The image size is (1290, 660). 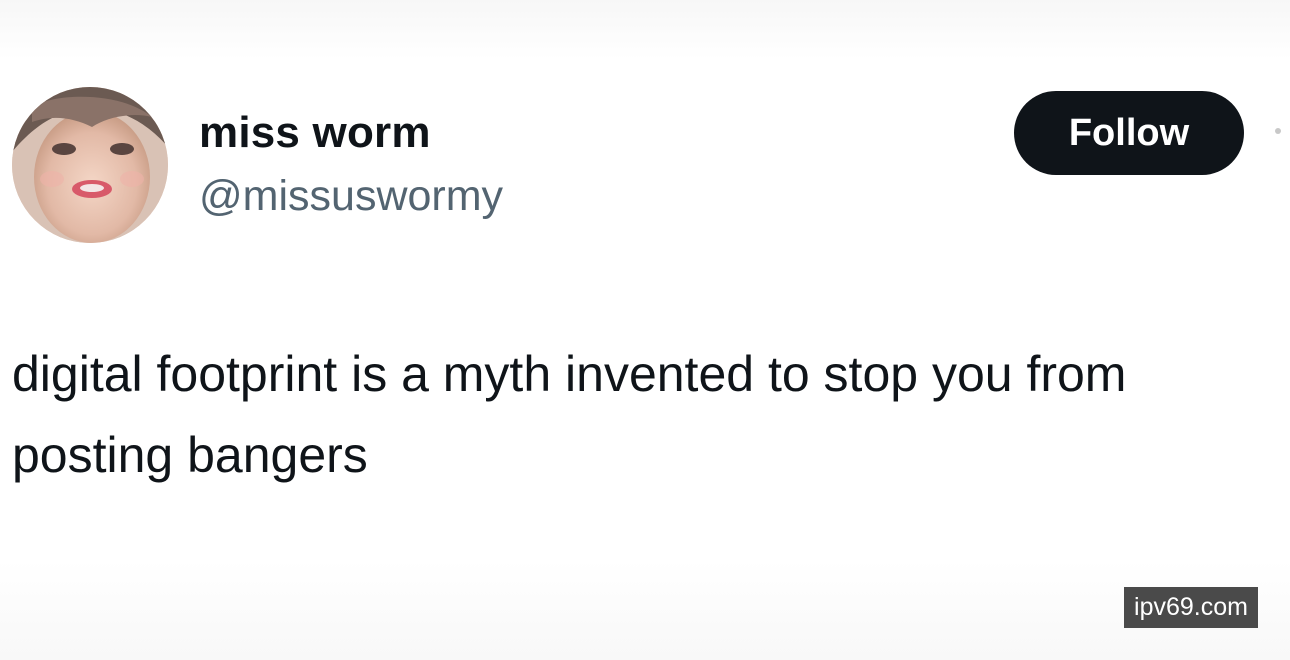 What do you see at coordinates (351, 196) in the screenshot?
I see `user-handle: @missuswormy` at bounding box center [351, 196].